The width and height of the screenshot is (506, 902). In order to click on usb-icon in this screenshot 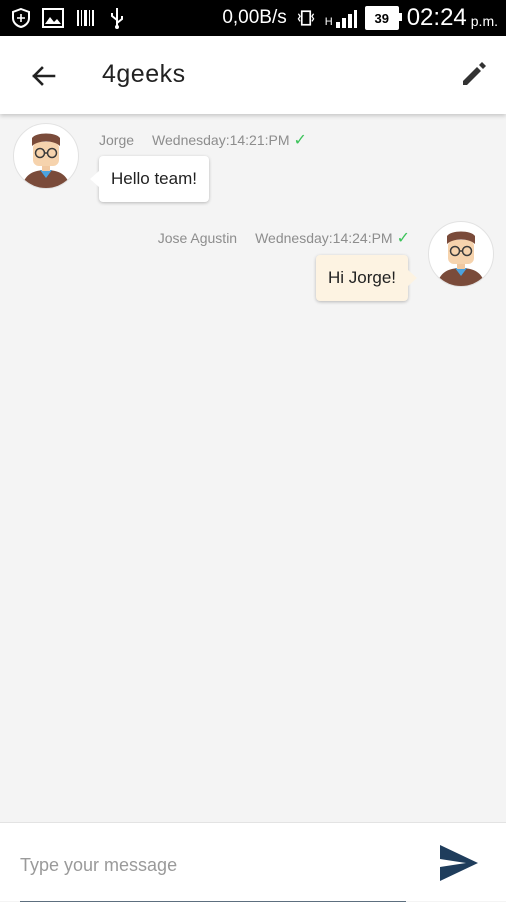, I will do `click(117, 18)`.